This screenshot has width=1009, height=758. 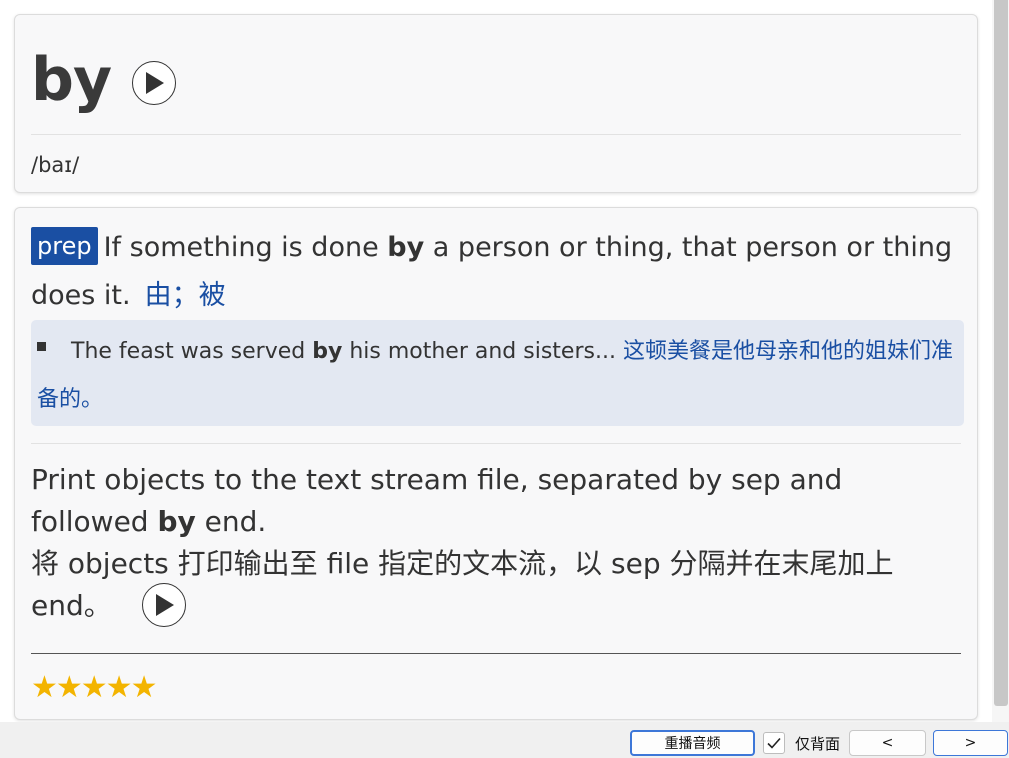 What do you see at coordinates (406, 247) in the screenshot?
I see `definition-1-keyword: by` at bounding box center [406, 247].